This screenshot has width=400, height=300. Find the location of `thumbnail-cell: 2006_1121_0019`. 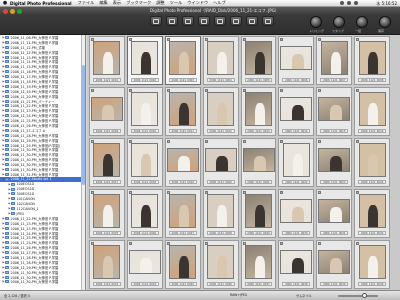

thumbnail-cell: 2006_1121_0019 is located at coordinates (182, 162).